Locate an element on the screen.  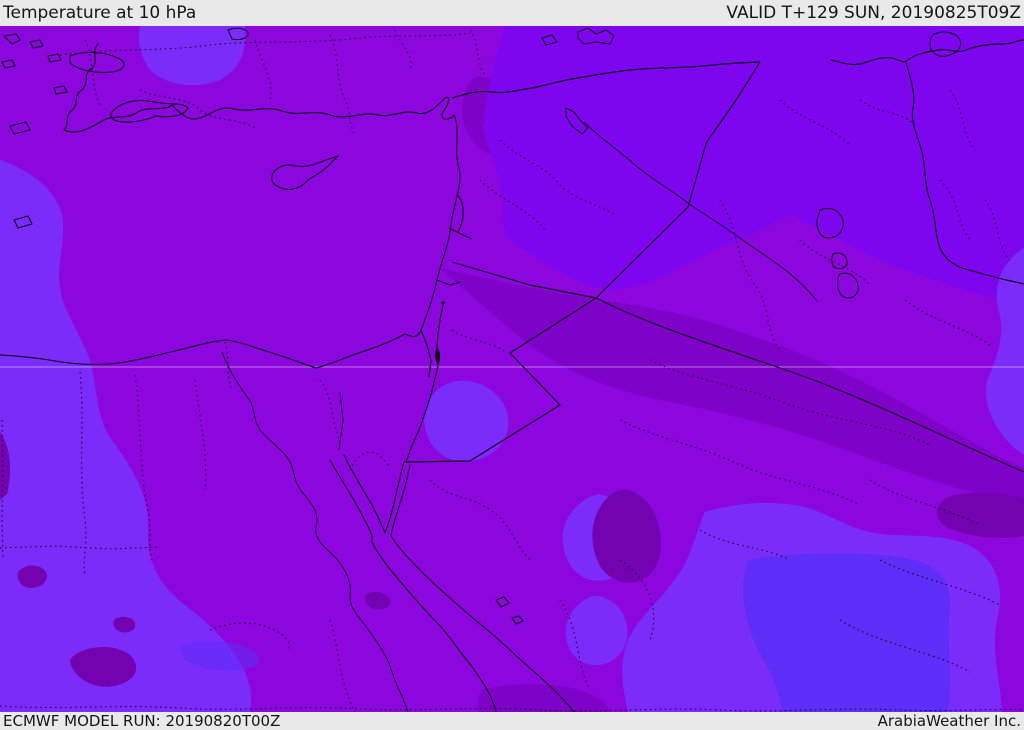
model-run-label: ECMWF MODEL RUN: 20190820T00Z is located at coordinates (142, 720).